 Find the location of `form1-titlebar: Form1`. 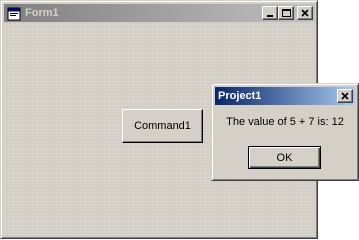

form1-titlebar: Form1 is located at coordinates (159, 13).